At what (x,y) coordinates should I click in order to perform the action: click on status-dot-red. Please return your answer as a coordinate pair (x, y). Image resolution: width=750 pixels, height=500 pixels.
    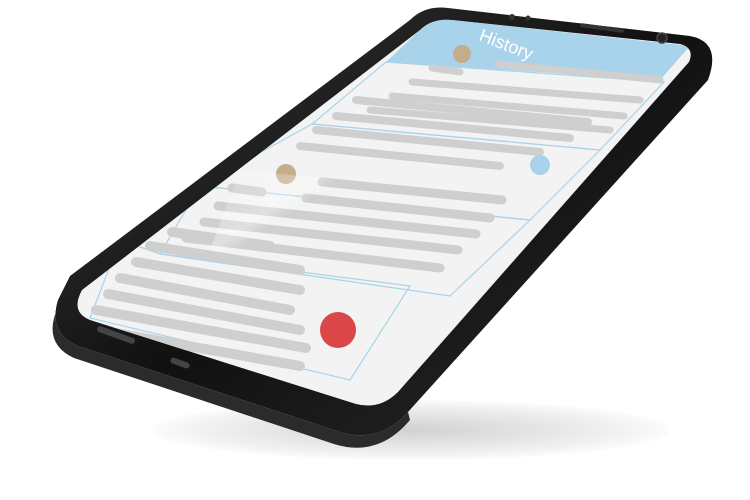
    Looking at the image, I should click on (338, 330).